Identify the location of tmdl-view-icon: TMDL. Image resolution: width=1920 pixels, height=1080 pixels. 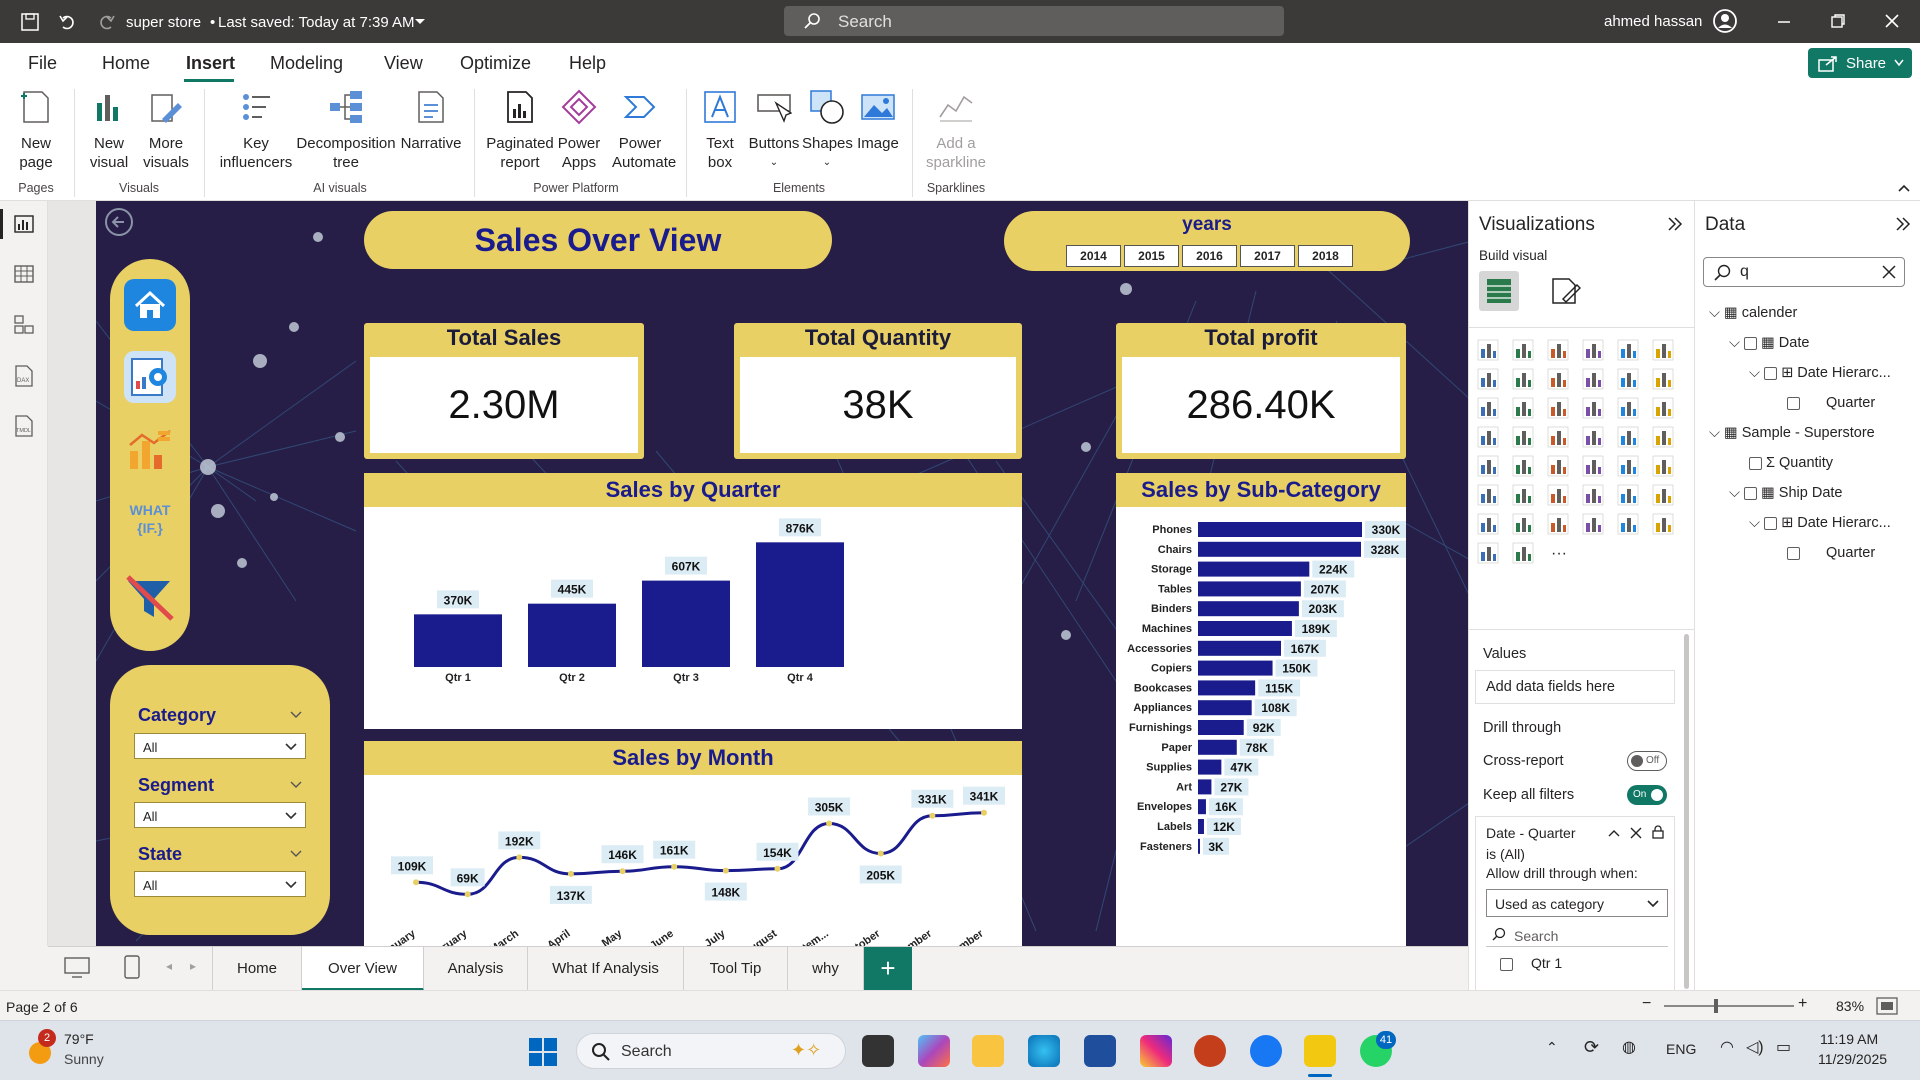
(24, 426).